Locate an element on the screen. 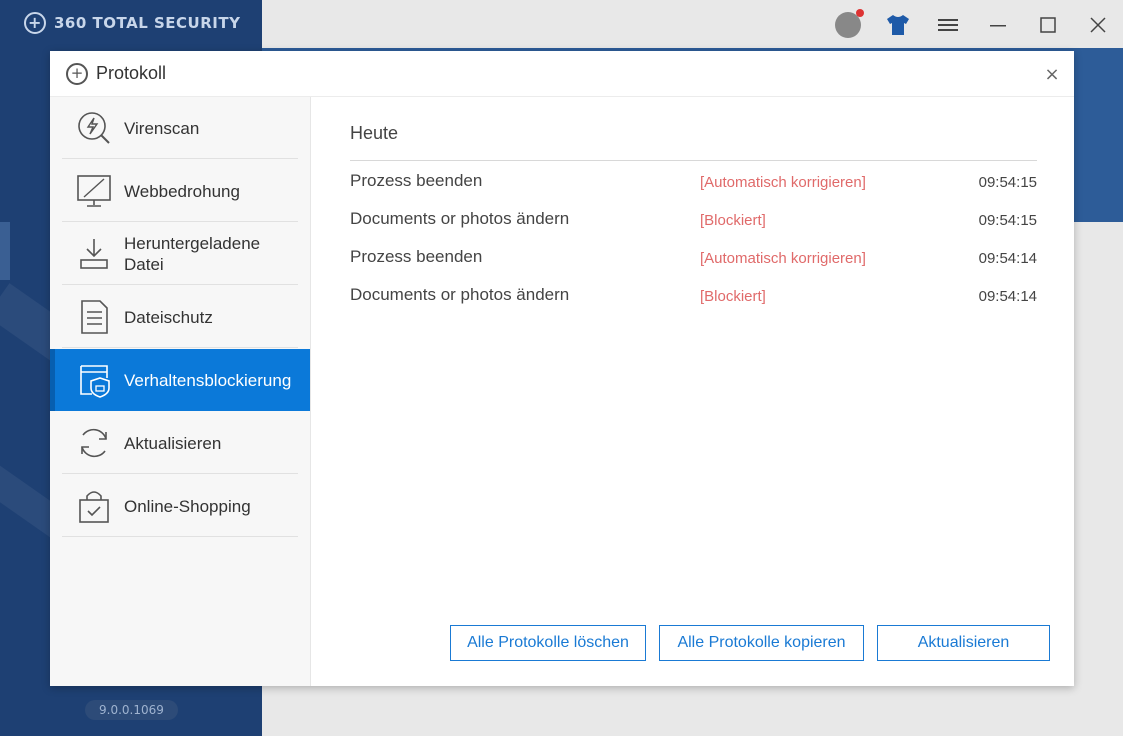  section-title: Heute is located at coordinates (374, 133).